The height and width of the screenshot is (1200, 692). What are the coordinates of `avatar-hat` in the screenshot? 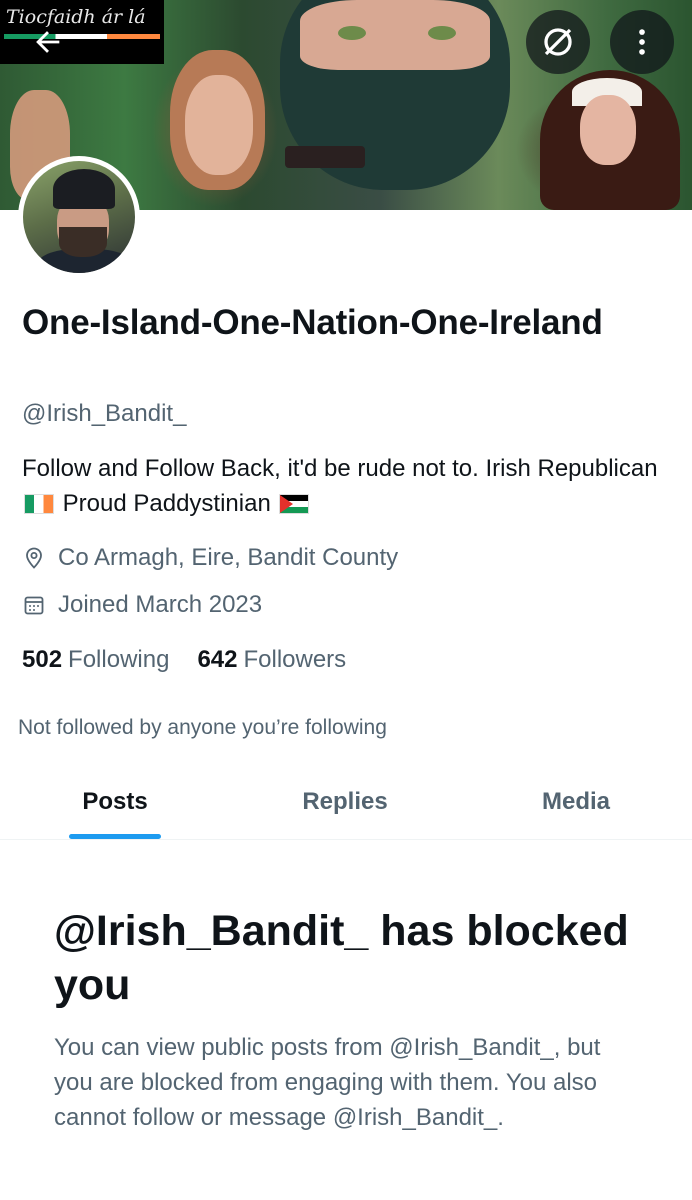 It's located at (84, 189).